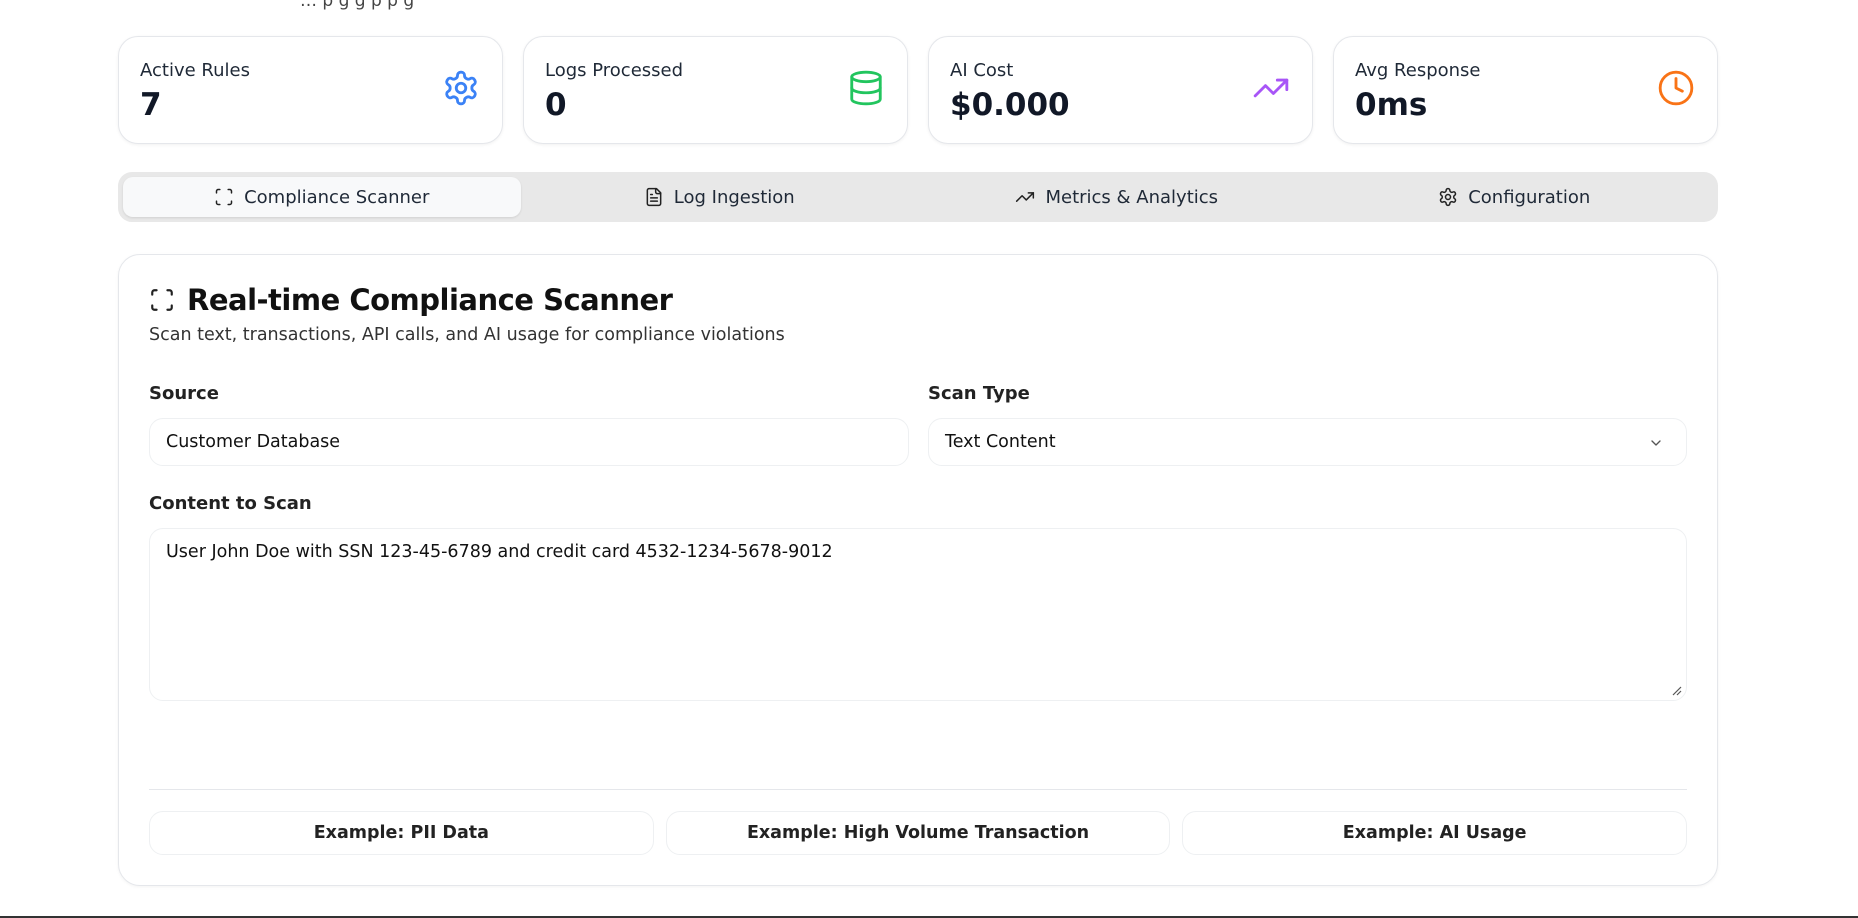 The height and width of the screenshot is (918, 1858). I want to click on example-ai-usage-button: Example: AI Usage, so click(1435, 833).